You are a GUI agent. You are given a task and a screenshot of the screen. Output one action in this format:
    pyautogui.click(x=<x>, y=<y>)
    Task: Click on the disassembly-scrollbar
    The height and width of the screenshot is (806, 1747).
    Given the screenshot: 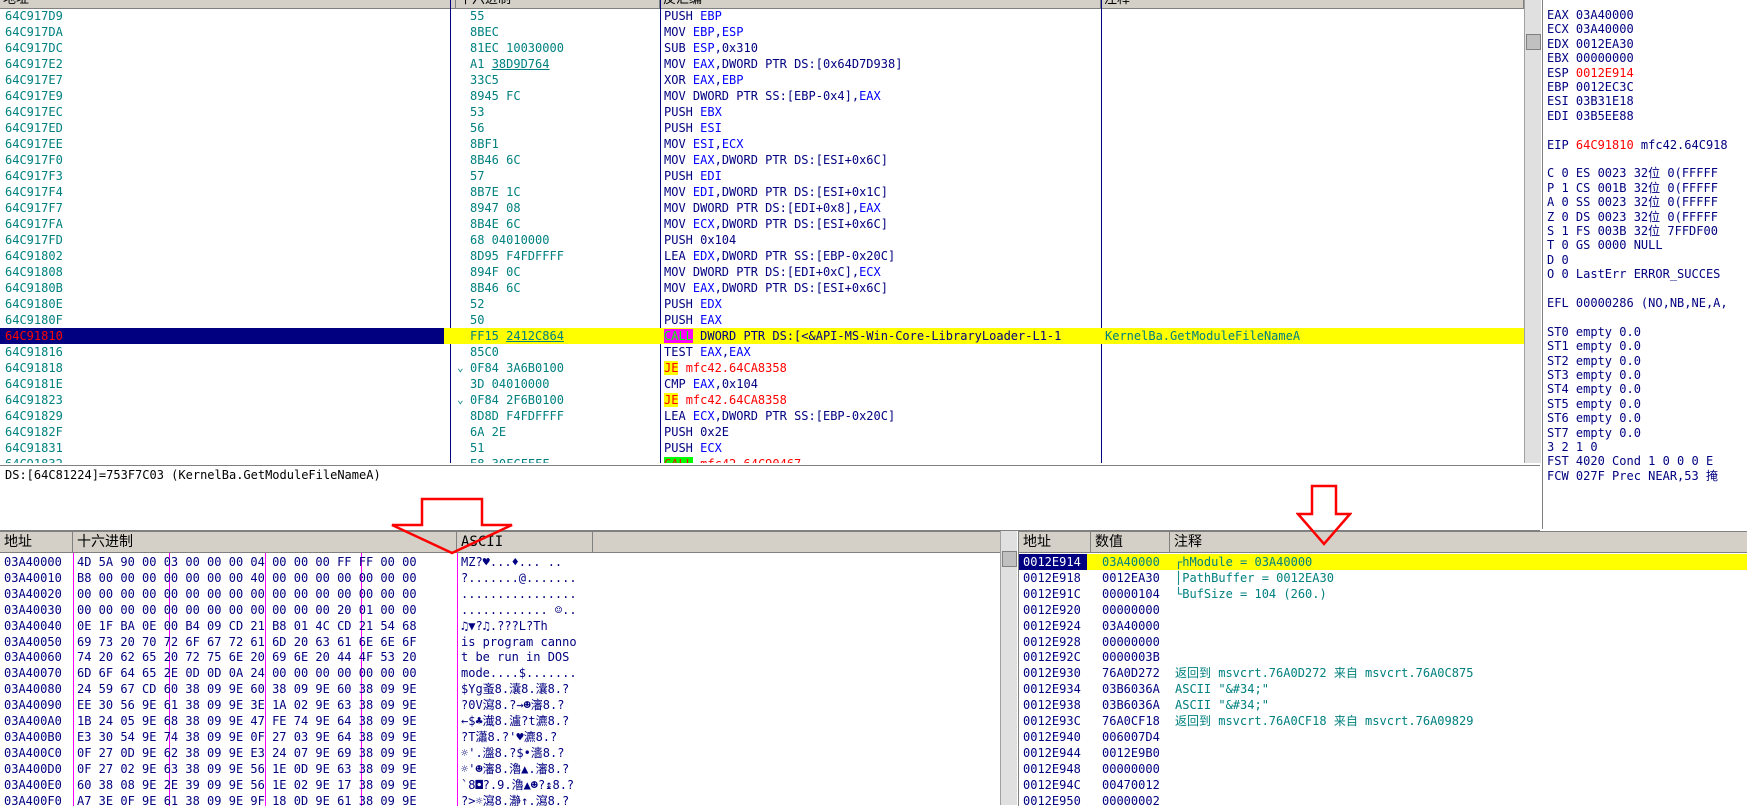 What is the action you would take?
    pyautogui.click(x=1532, y=231)
    